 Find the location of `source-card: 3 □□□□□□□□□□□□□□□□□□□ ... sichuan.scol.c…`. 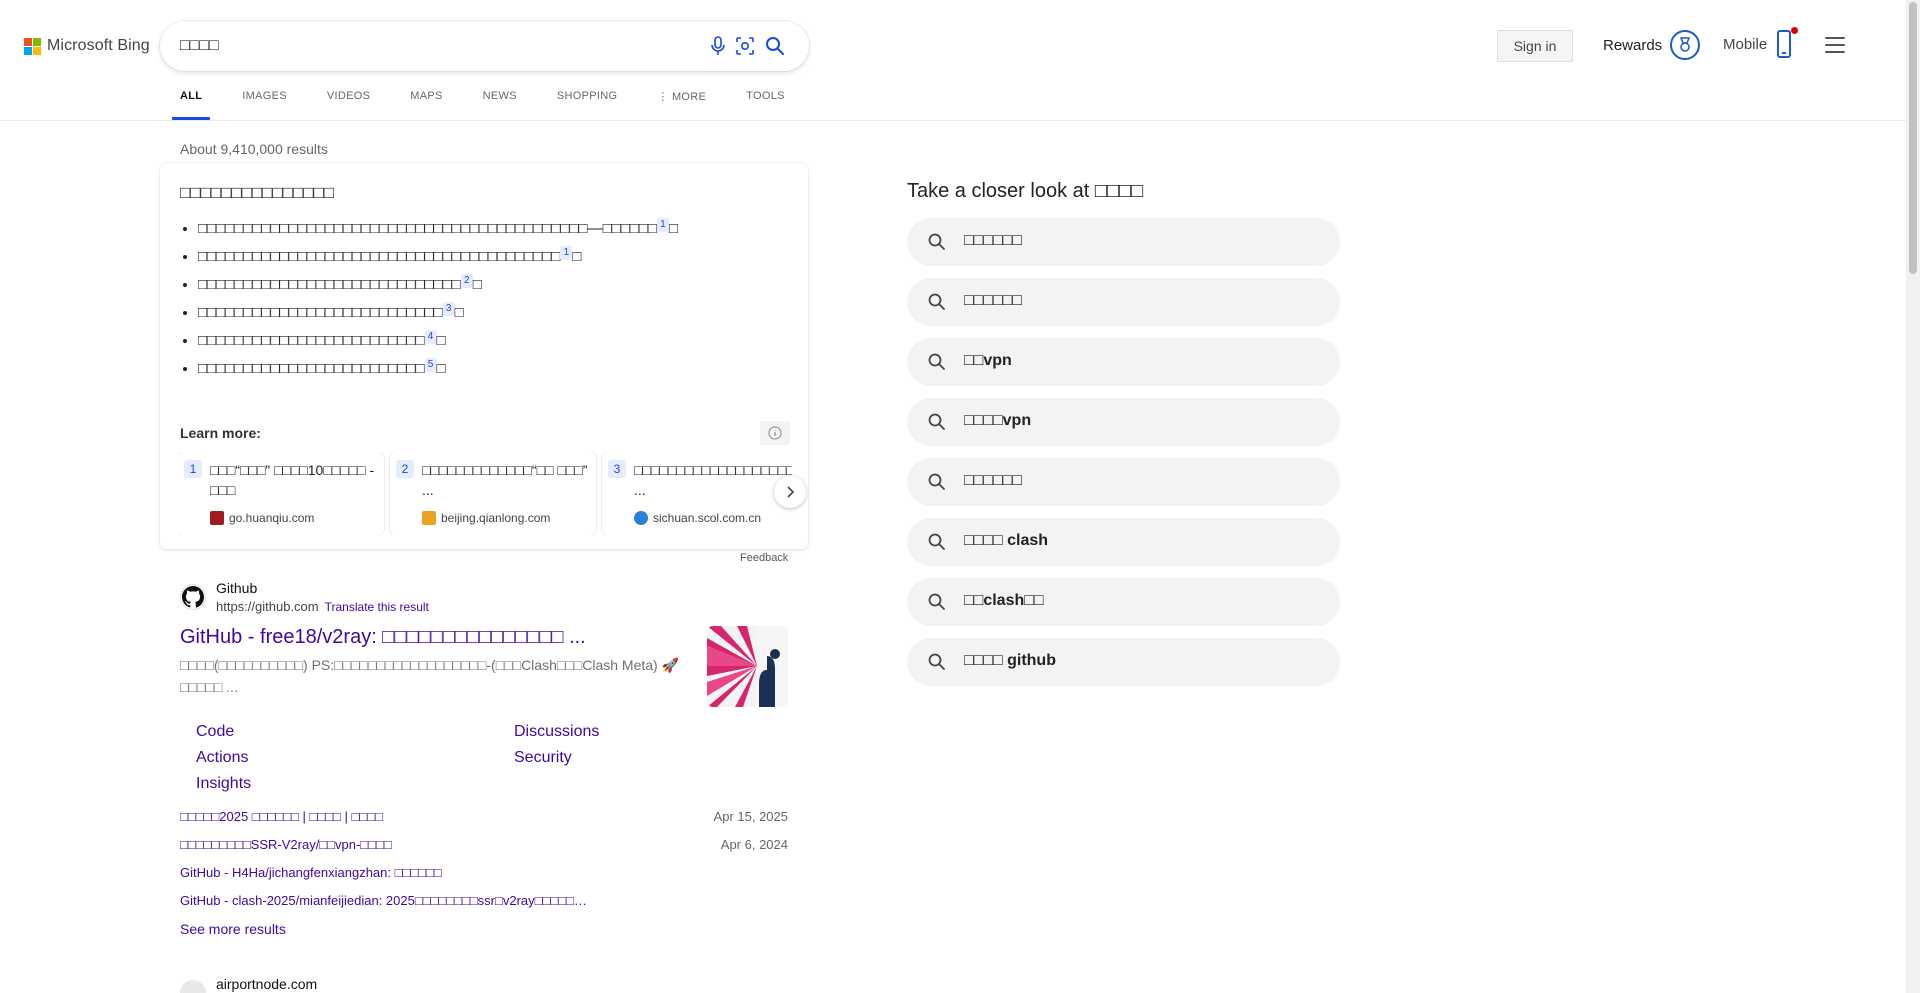

source-card: 3 □□□□□□□□□□□□□□□□□□□ ... sichuan.scol.c… is located at coordinates (697, 493).